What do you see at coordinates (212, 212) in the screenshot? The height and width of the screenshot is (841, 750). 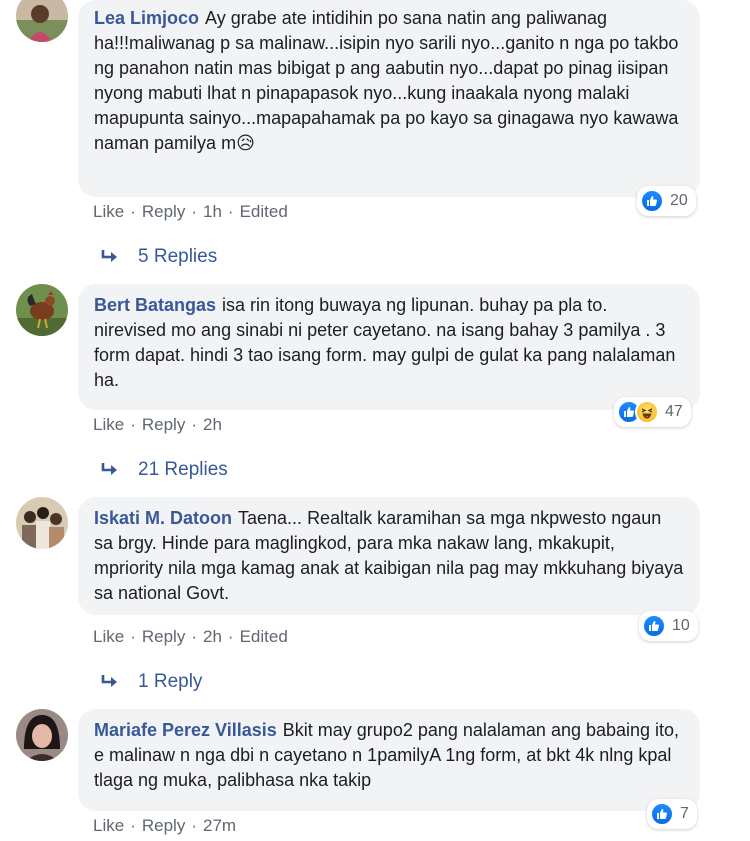 I see `timestamp: 1h` at bounding box center [212, 212].